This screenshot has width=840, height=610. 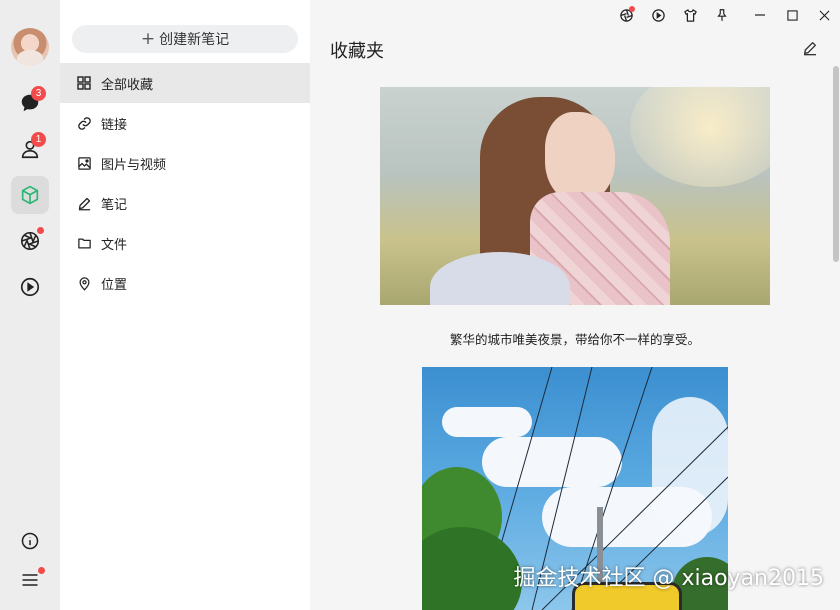 I want to click on close-icon, so click(x=824, y=15).